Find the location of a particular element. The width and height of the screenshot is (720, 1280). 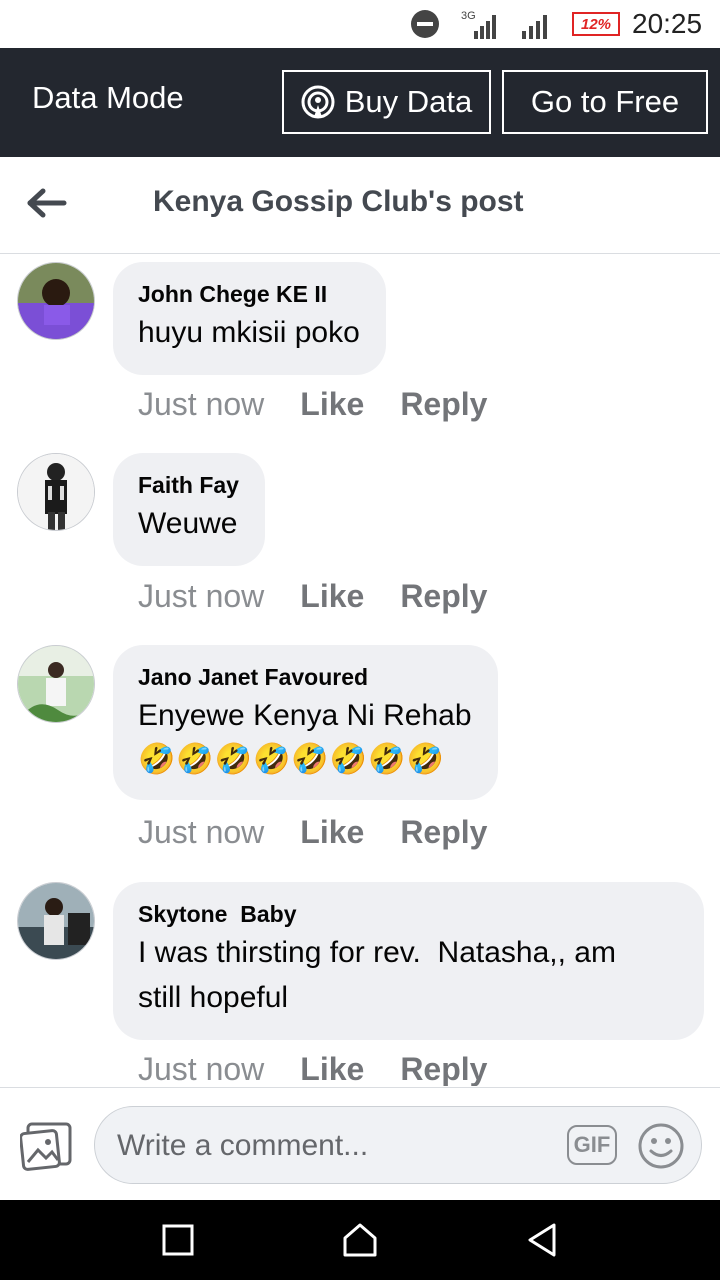

comment-author: John Chege KE II is located at coordinates (249, 294).